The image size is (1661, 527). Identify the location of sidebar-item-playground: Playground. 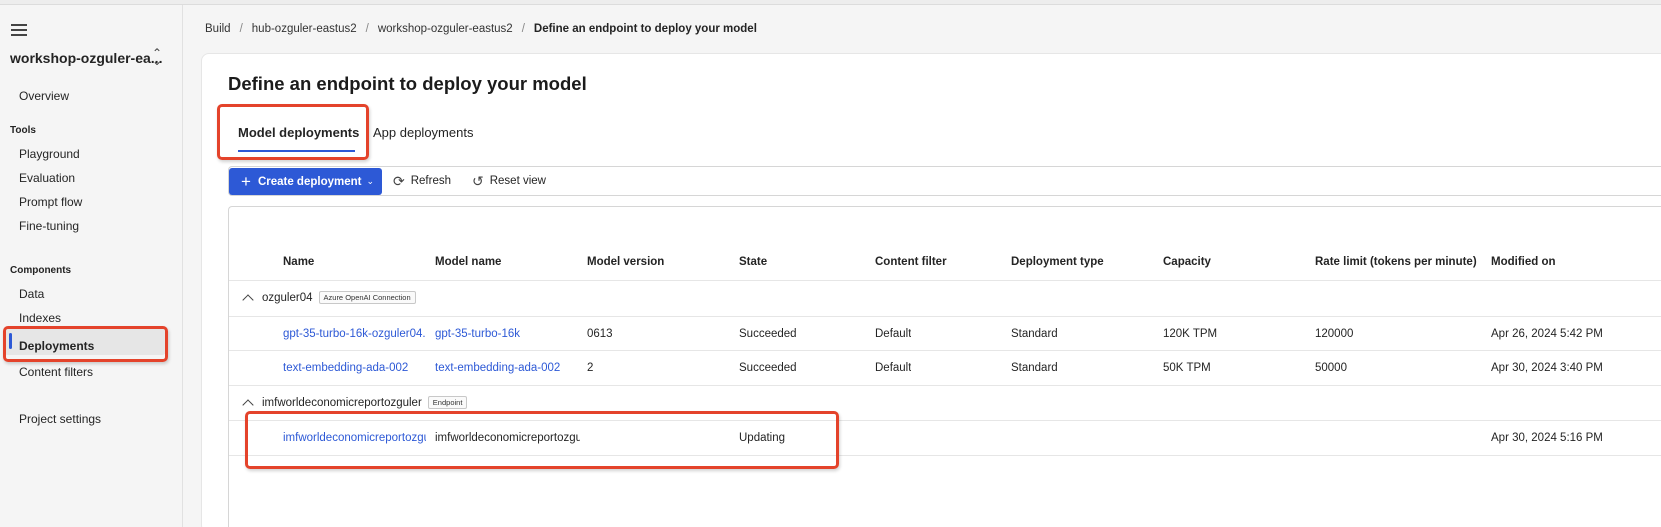
(49, 154).